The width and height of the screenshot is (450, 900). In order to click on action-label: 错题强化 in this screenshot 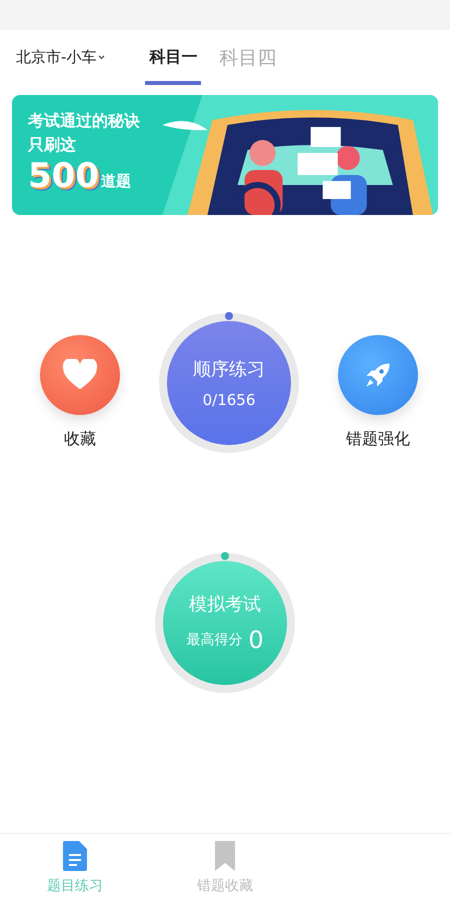, I will do `click(378, 439)`.